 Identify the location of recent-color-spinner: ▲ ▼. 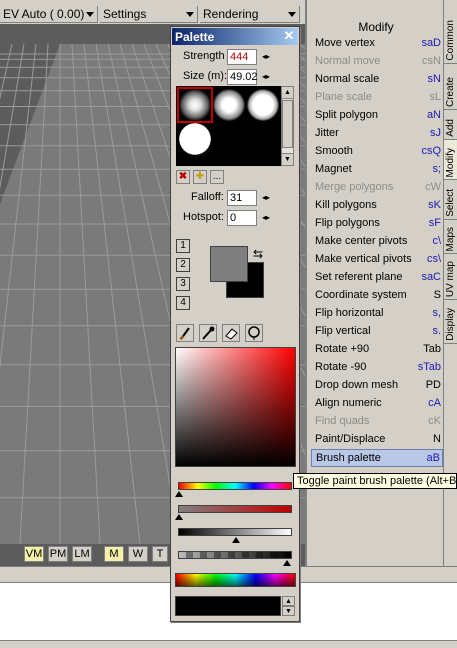
(288, 606).